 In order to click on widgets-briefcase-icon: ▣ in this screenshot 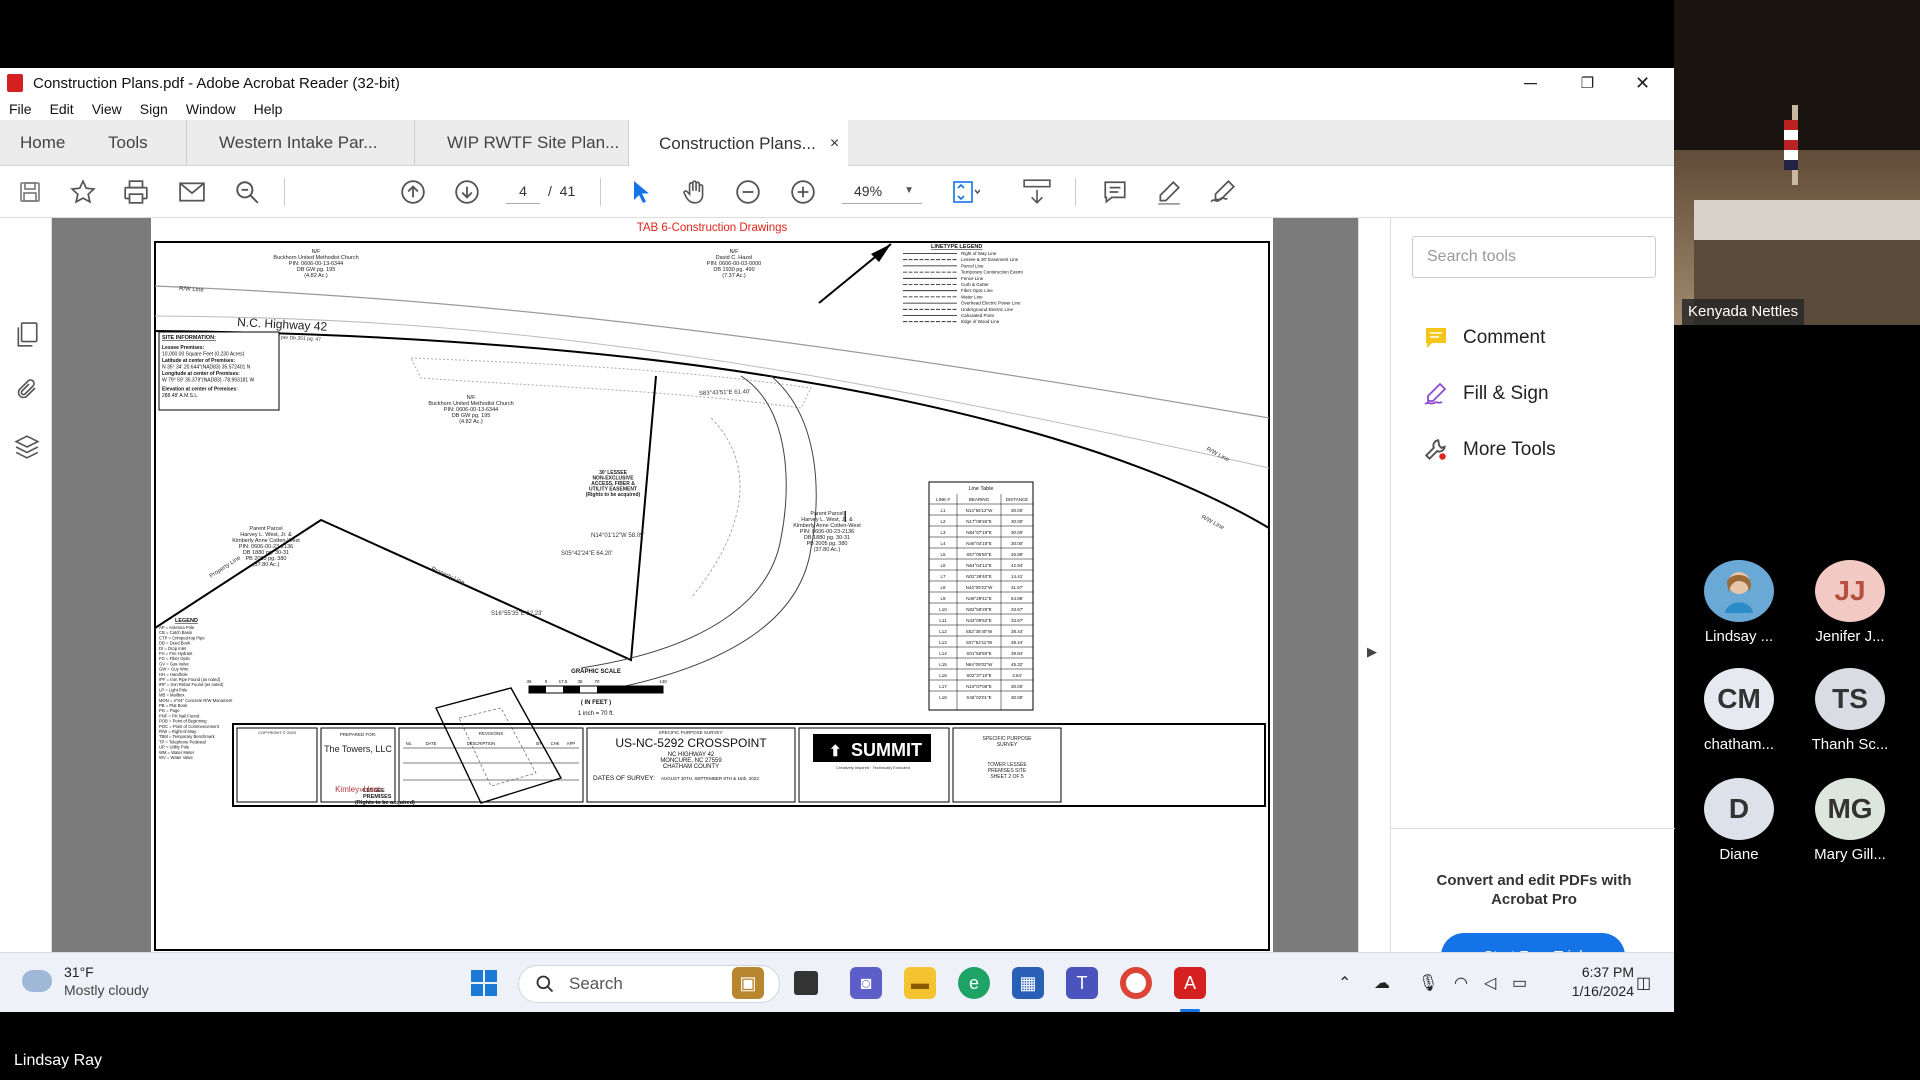, I will do `click(748, 983)`.